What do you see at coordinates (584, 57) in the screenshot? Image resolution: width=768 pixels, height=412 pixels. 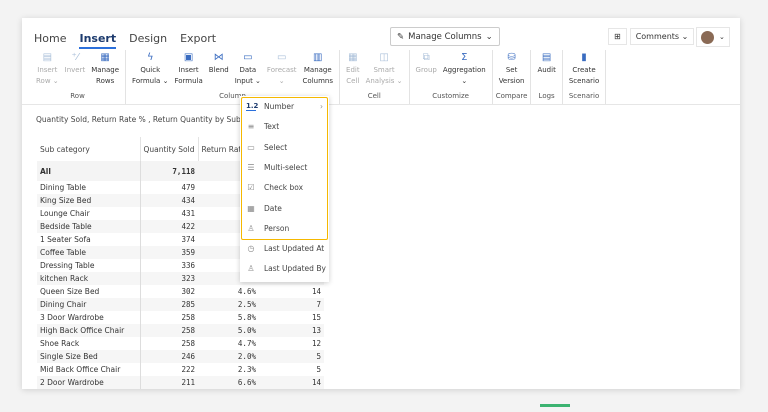 I see `scenario-icon: ▮` at bounding box center [584, 57].